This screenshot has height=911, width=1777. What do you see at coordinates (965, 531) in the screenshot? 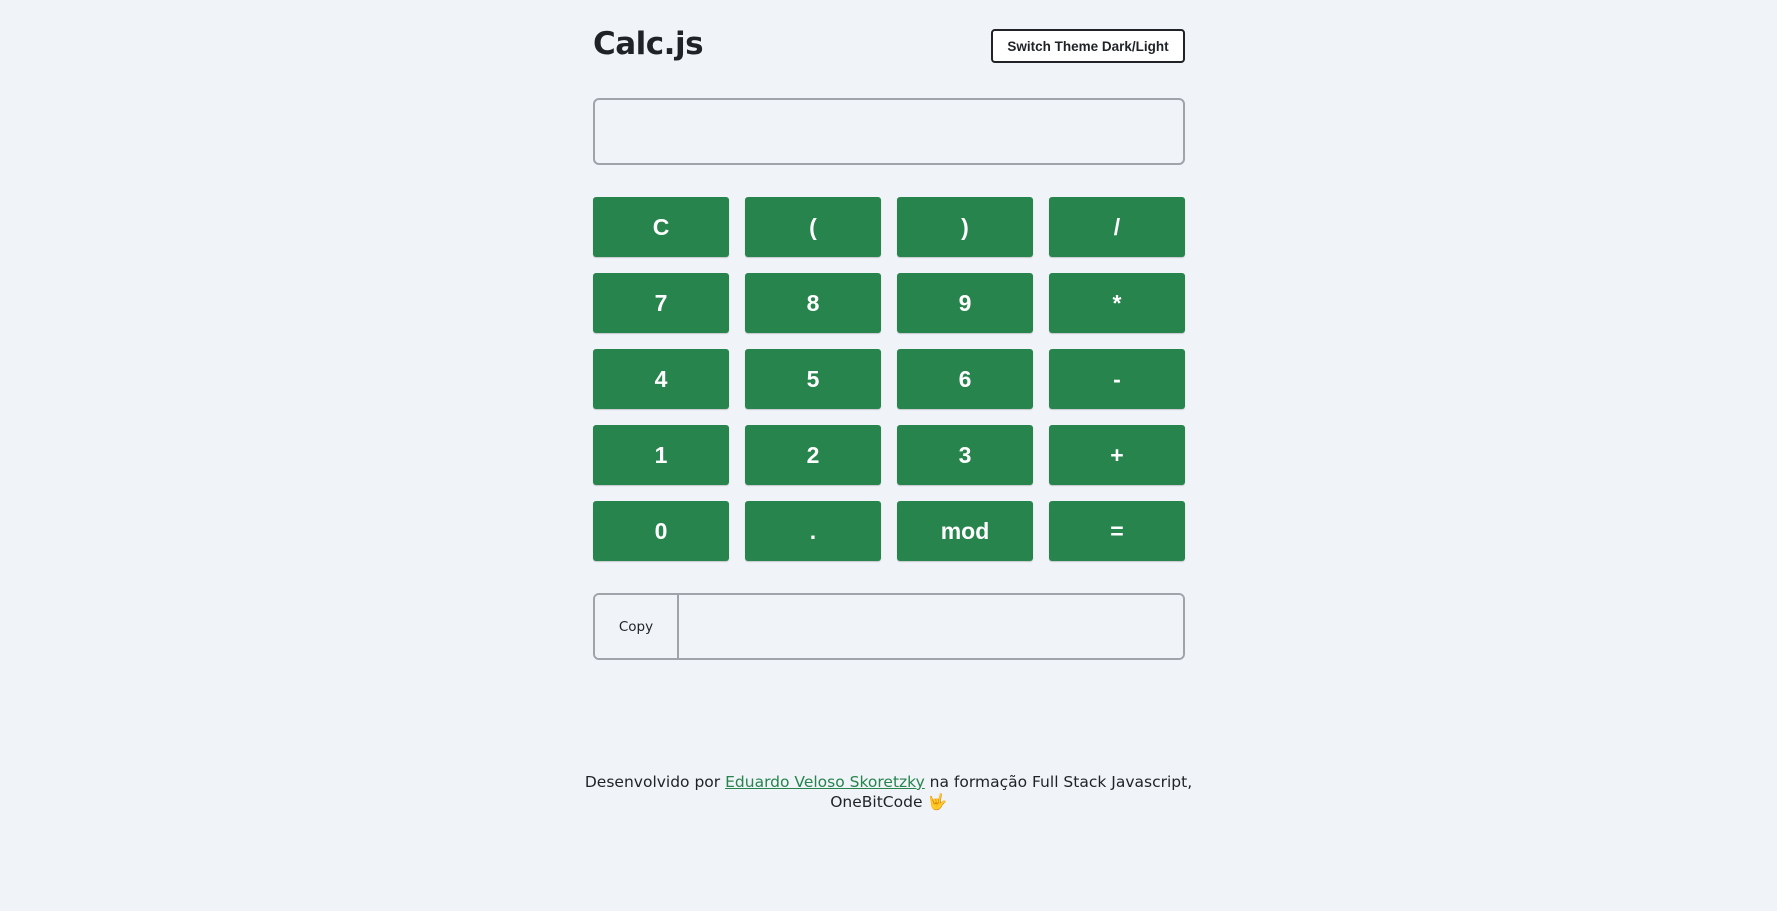
I see `key-mod: mod` at bounding box center [965, 531].